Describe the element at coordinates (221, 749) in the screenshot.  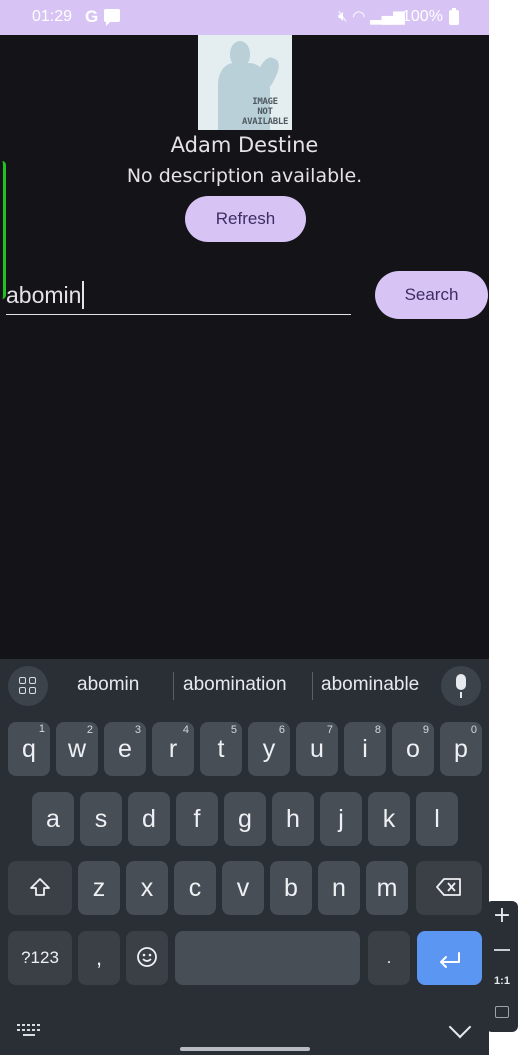
I see `key-t: t5` at that location.